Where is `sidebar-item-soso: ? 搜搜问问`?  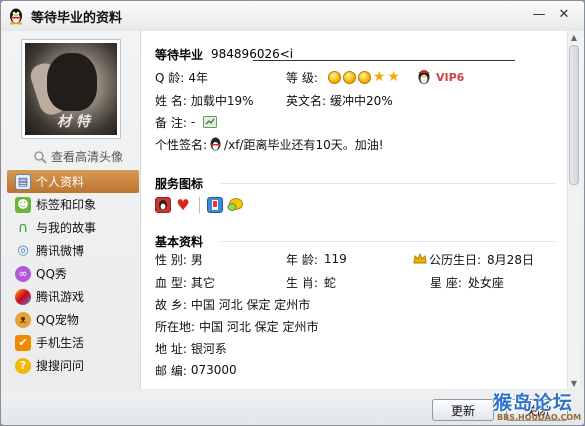 sidebar-item-soso: ? 搜搜问问 is located at coordinates (73, 365).